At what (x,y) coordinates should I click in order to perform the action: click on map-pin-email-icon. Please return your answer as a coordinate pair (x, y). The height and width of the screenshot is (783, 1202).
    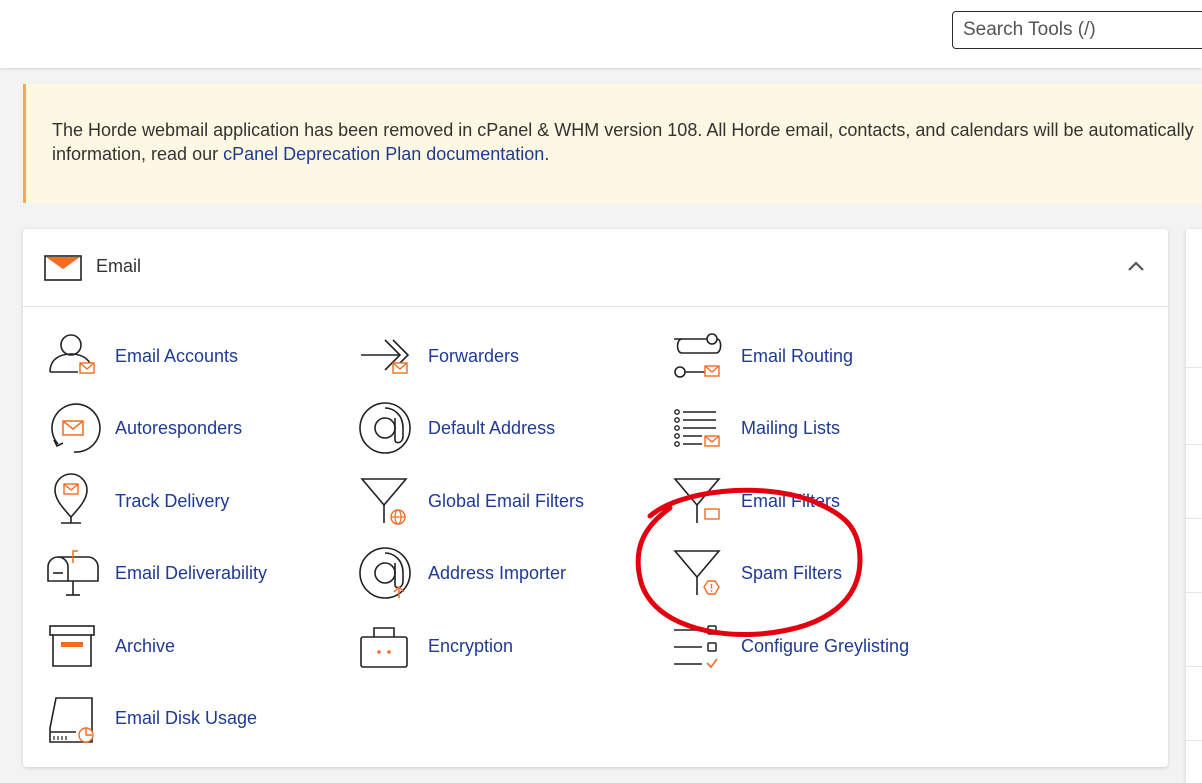
    Looking at the image, I should click on (74, 501).